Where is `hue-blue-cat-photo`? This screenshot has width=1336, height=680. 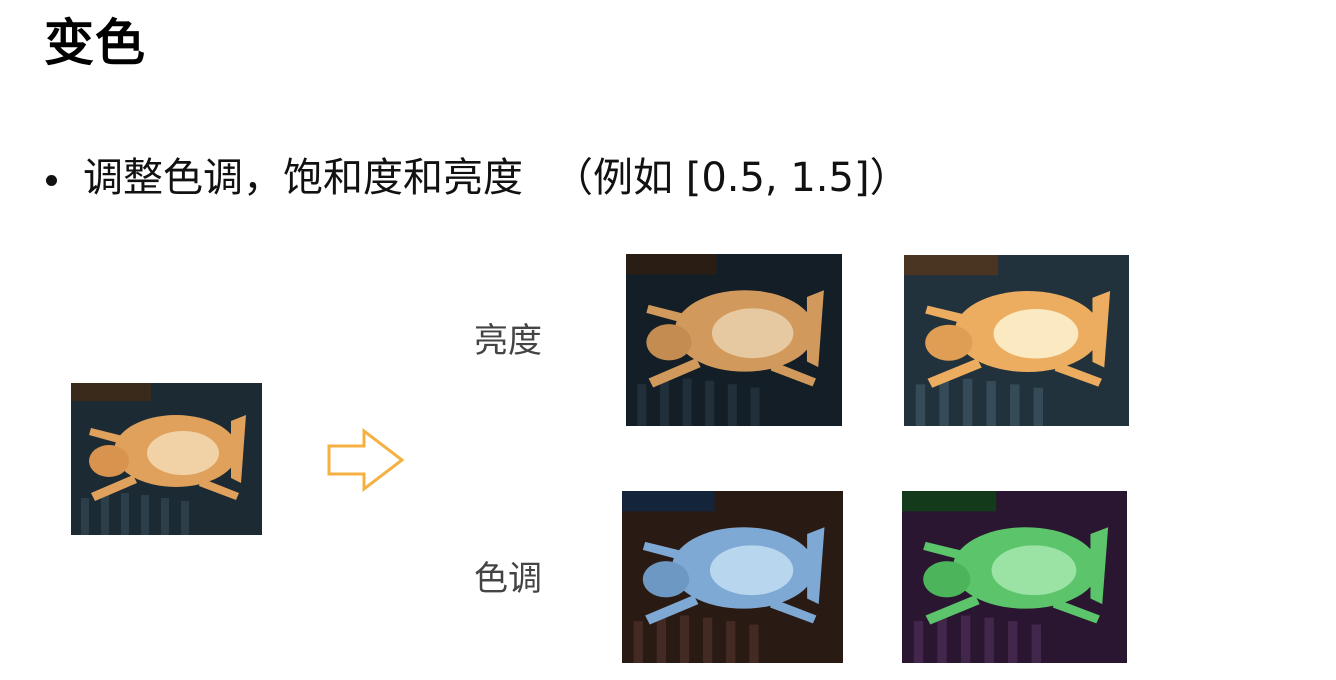
hue-blue-cat-photo is located at coordinates (732, 577).